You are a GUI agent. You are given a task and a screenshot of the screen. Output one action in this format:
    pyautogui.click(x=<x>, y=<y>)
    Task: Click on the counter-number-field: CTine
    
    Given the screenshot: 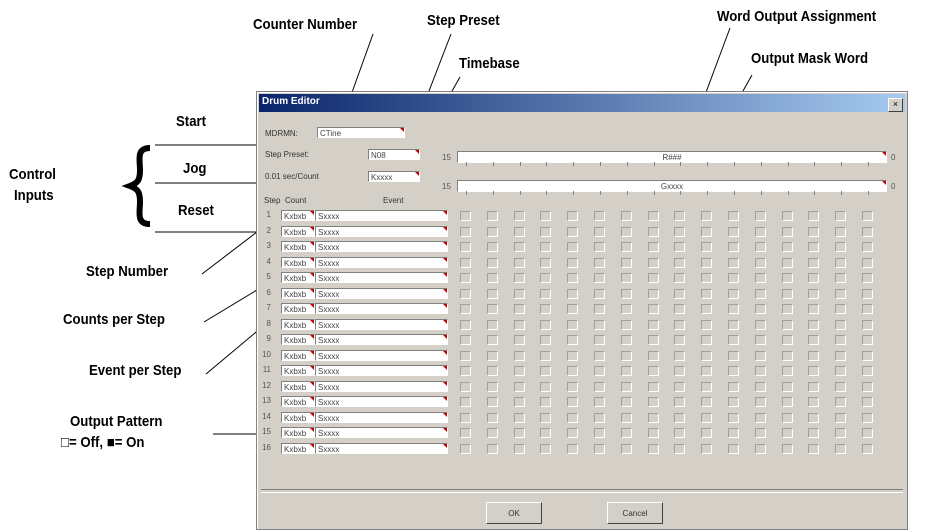 What is the action you would take?
    pyautogui.click(x=361, y=132)
    